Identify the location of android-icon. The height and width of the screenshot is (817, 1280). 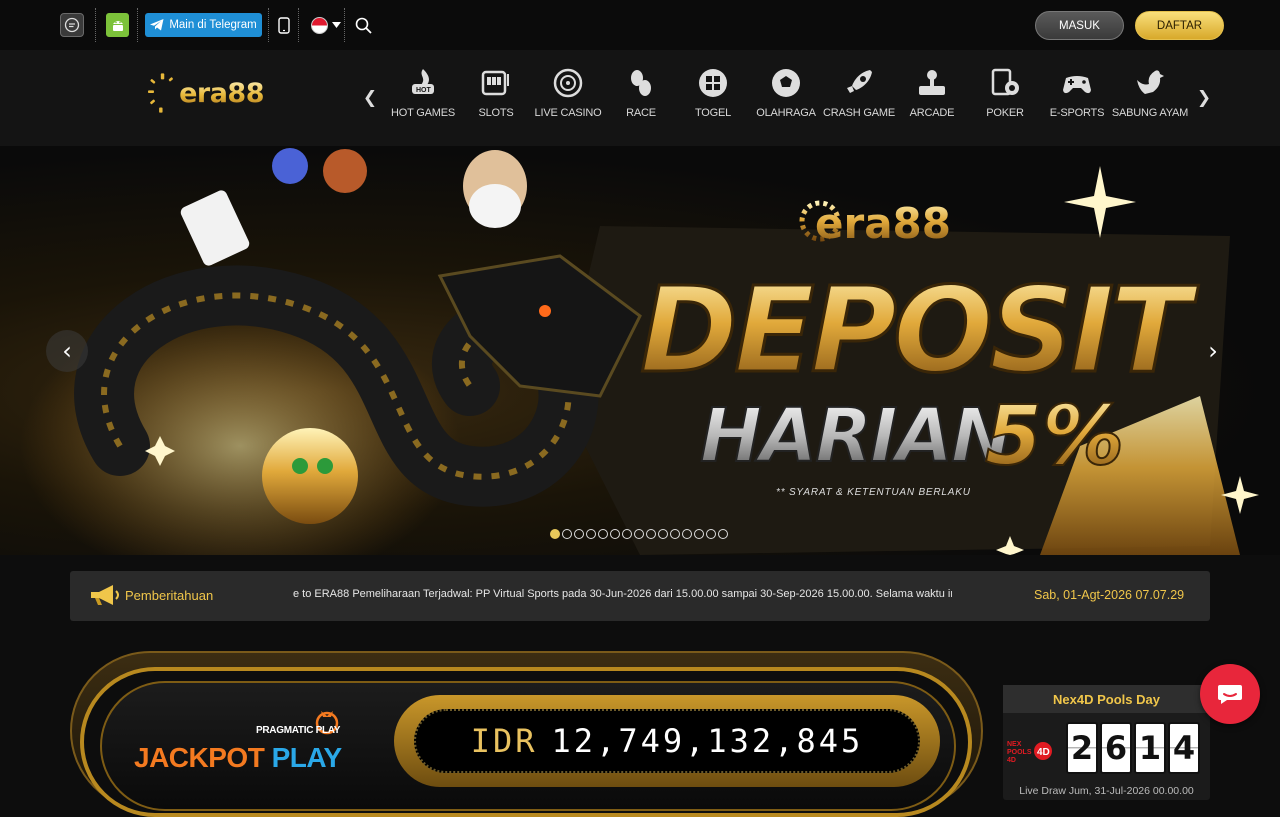
(117, 25).